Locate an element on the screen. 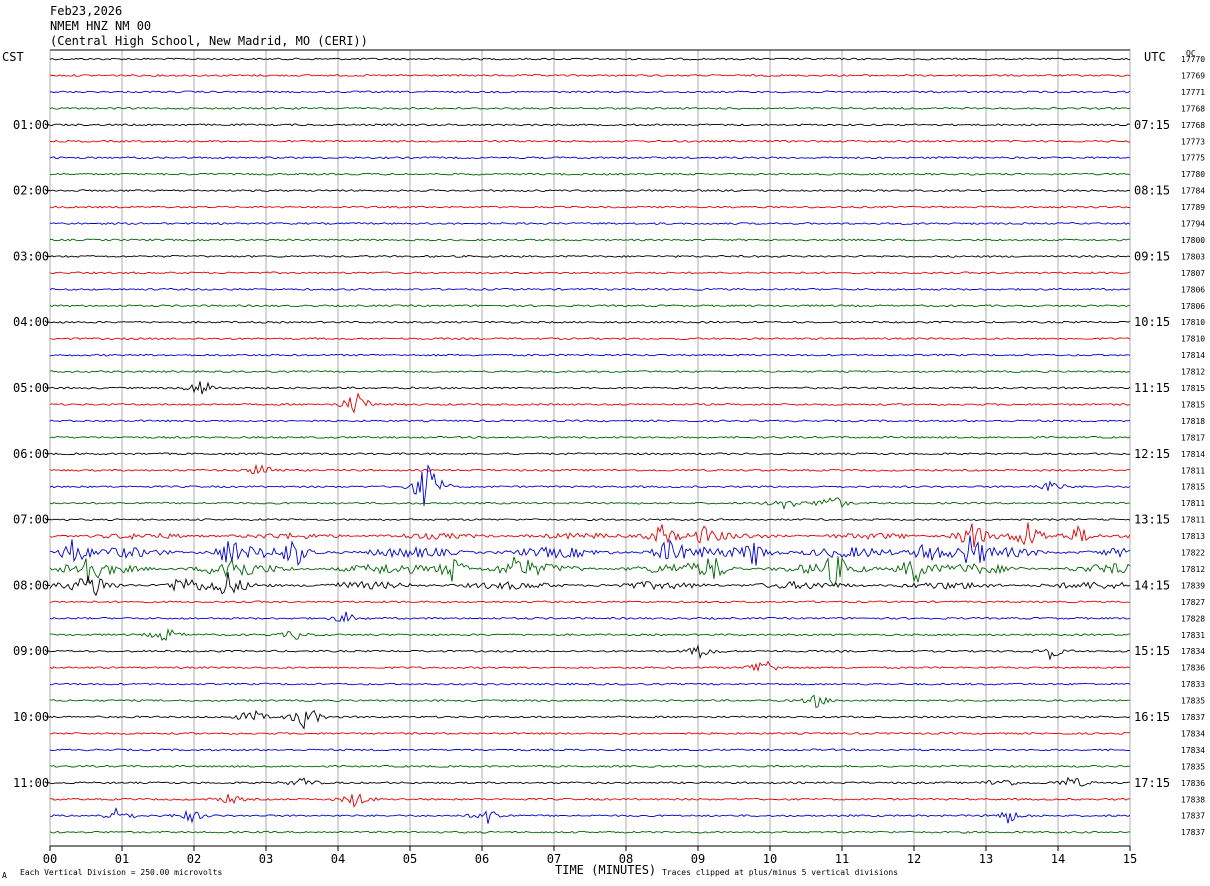 The height and width of the screenshot is (886, 1210). qc-value: 17813 is located at coordinates (1193, 536).